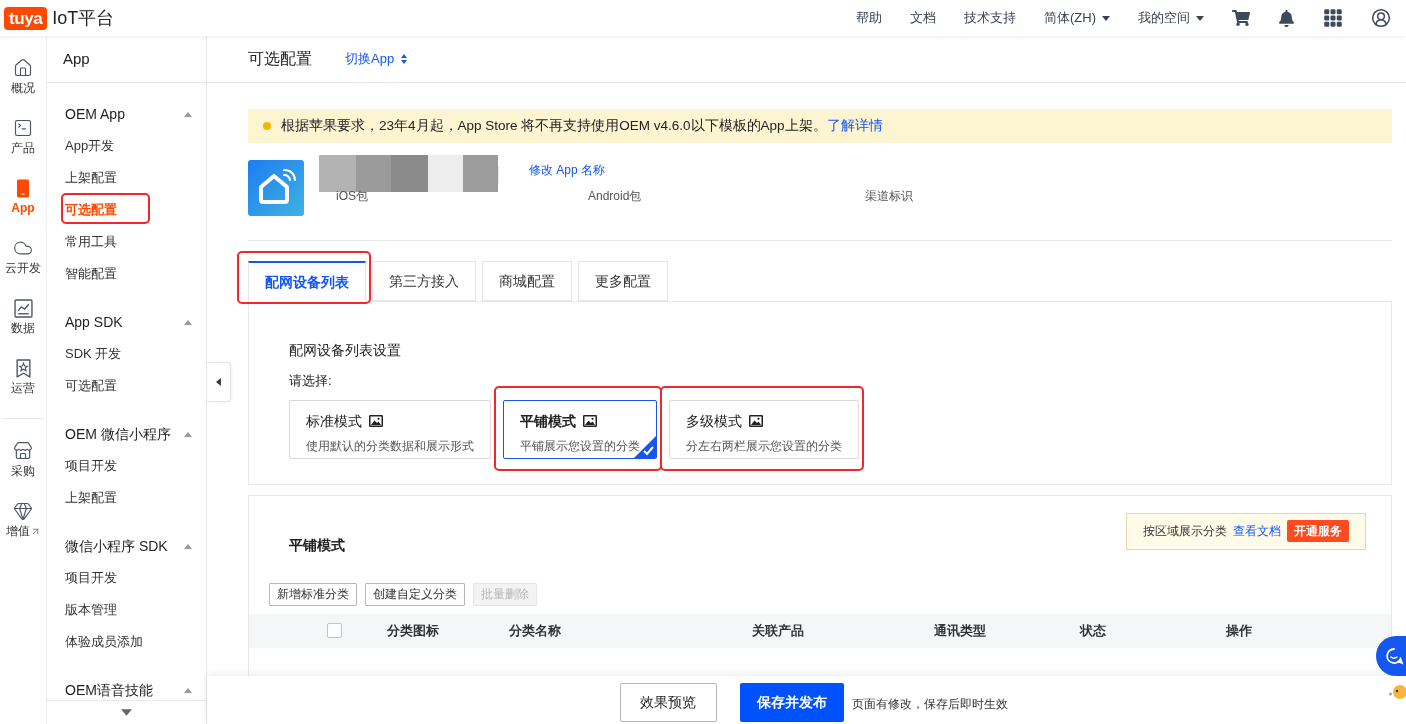  What do you see at coordinates (764, 429) in the screenshot?
I see `mode-option-card: 多级模式 分左右两栏展示您设置的分类` at bounding box center [764, 429].